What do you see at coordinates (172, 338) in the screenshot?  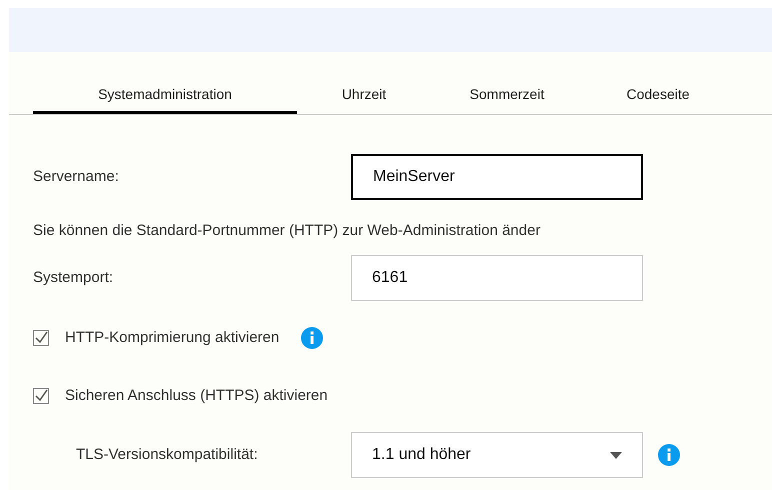 I see `checkbox-label: HTTP-Komprimierung aktivieren` at bounding box center [172, 338].